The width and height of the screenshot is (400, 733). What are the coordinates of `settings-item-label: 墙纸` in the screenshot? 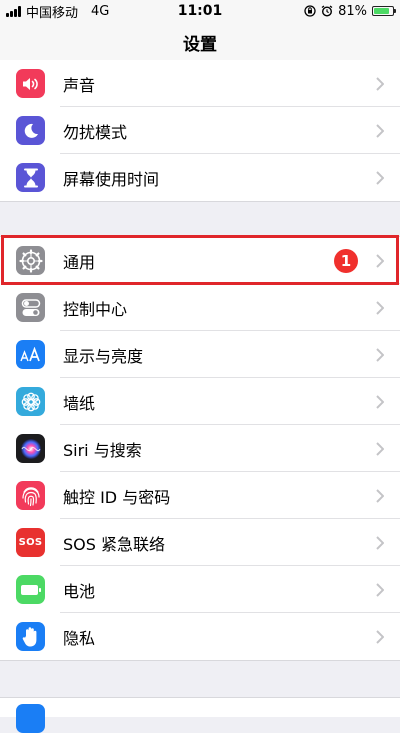 It's located at (79, 403).